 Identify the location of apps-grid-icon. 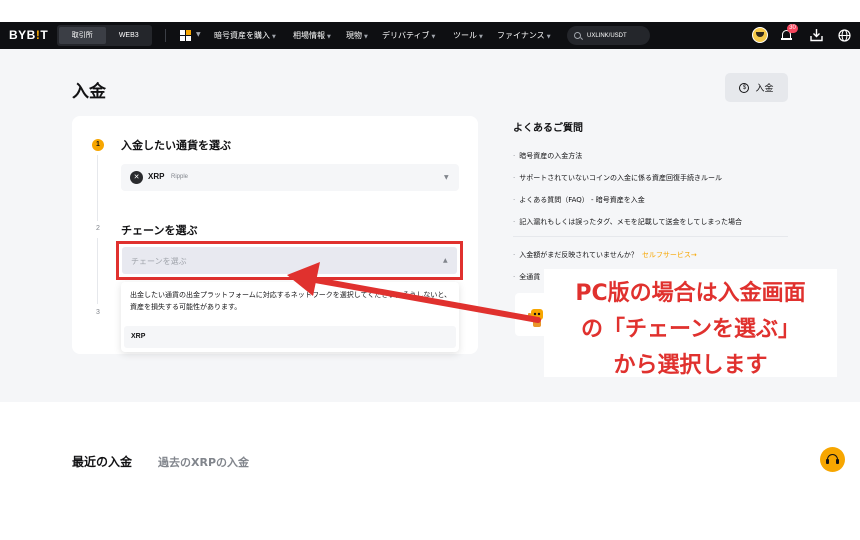
(186, 35).